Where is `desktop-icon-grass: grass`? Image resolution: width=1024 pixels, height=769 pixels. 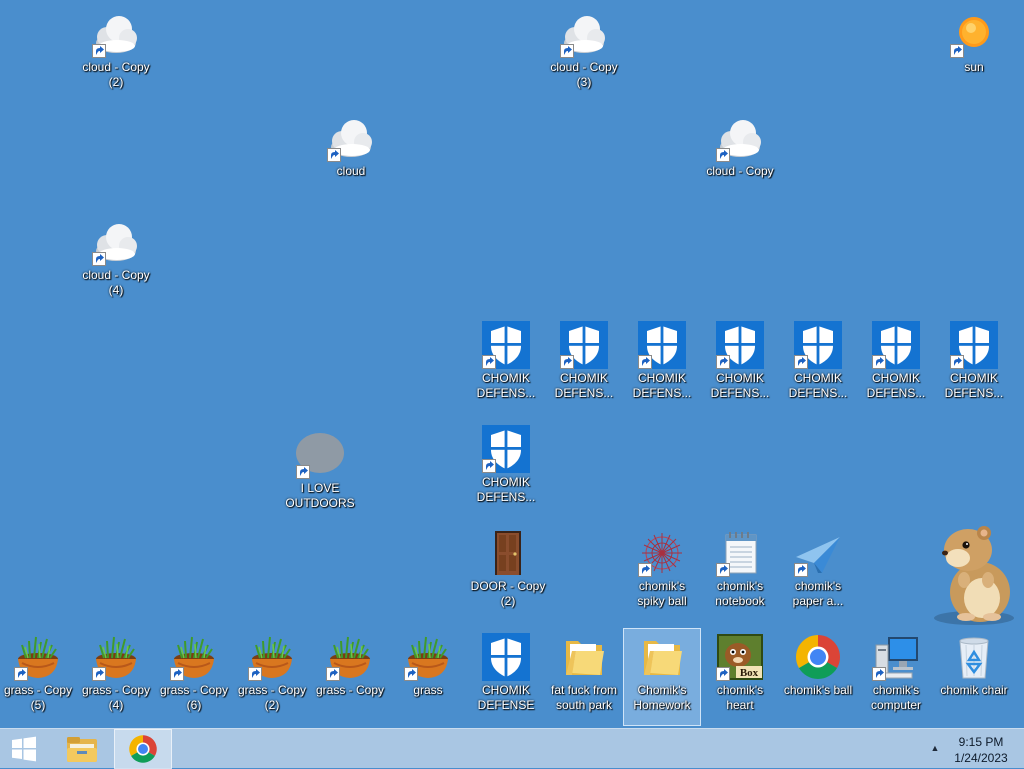 desktop-icon-grass: grass is located at coordinates (428, 677).